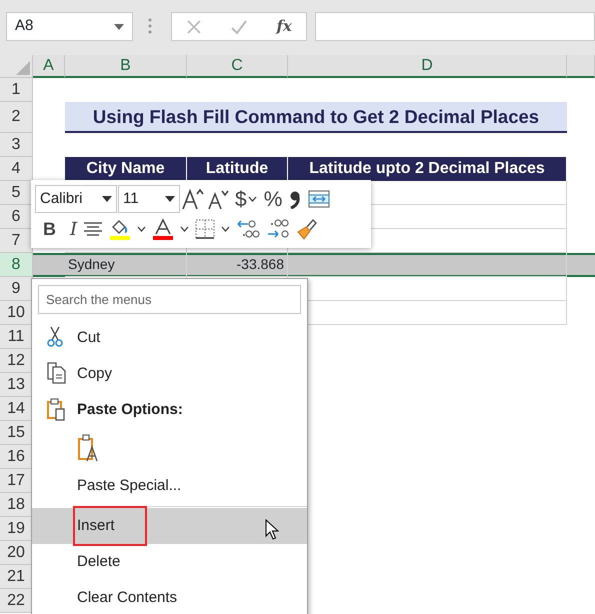  What do you see at coordinates (49, 229) in the screenshot?
I see `bold-button: B` at bounding box center [49, 229].